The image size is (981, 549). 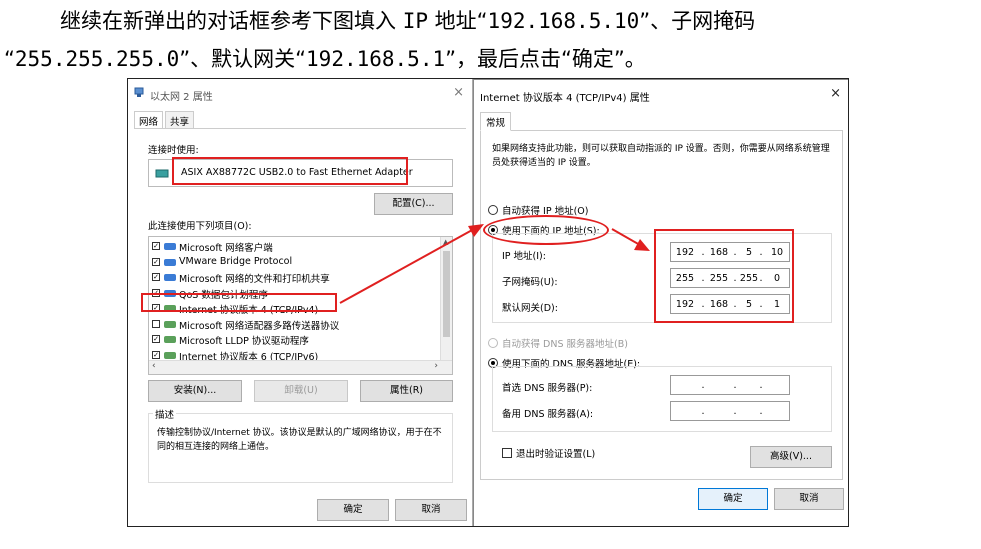 I want to click on left-dialog-title: 以太网 2 属性, so click(x=181, y=97).